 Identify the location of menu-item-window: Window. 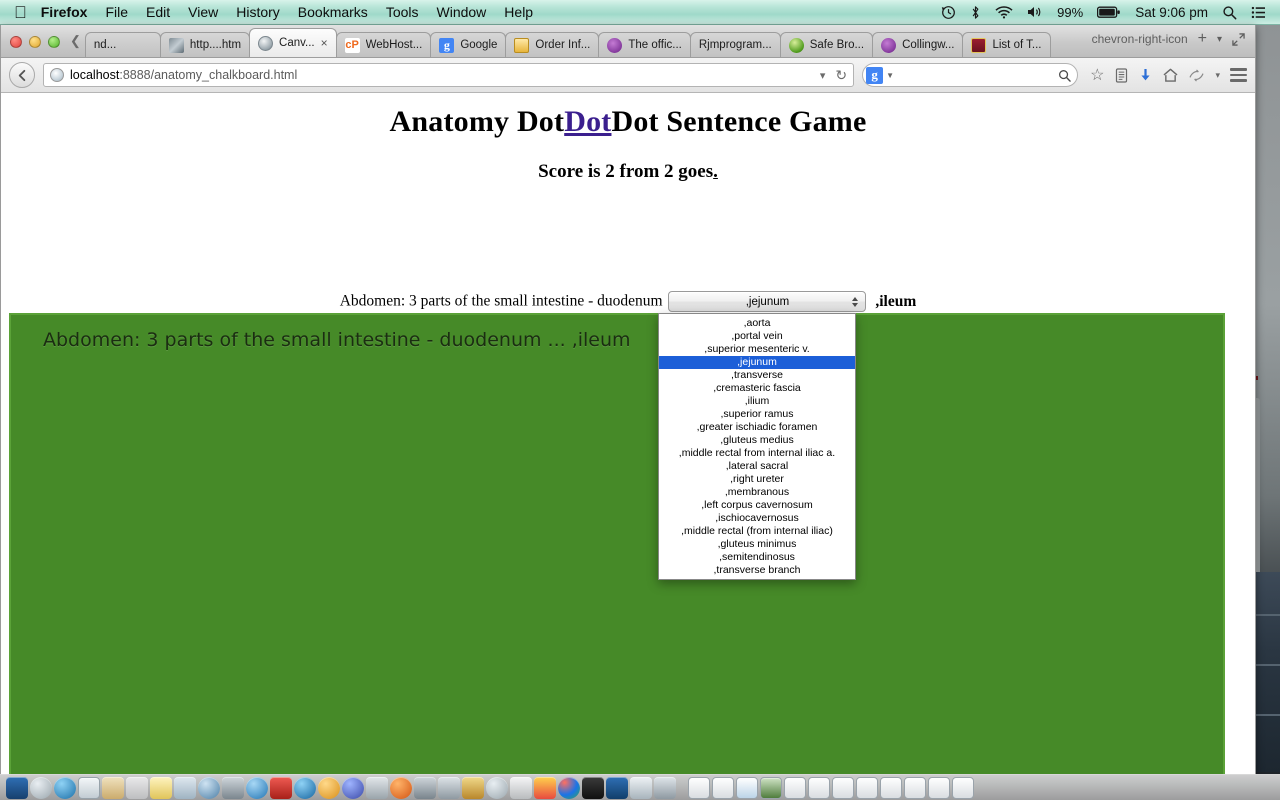
(462, 12).